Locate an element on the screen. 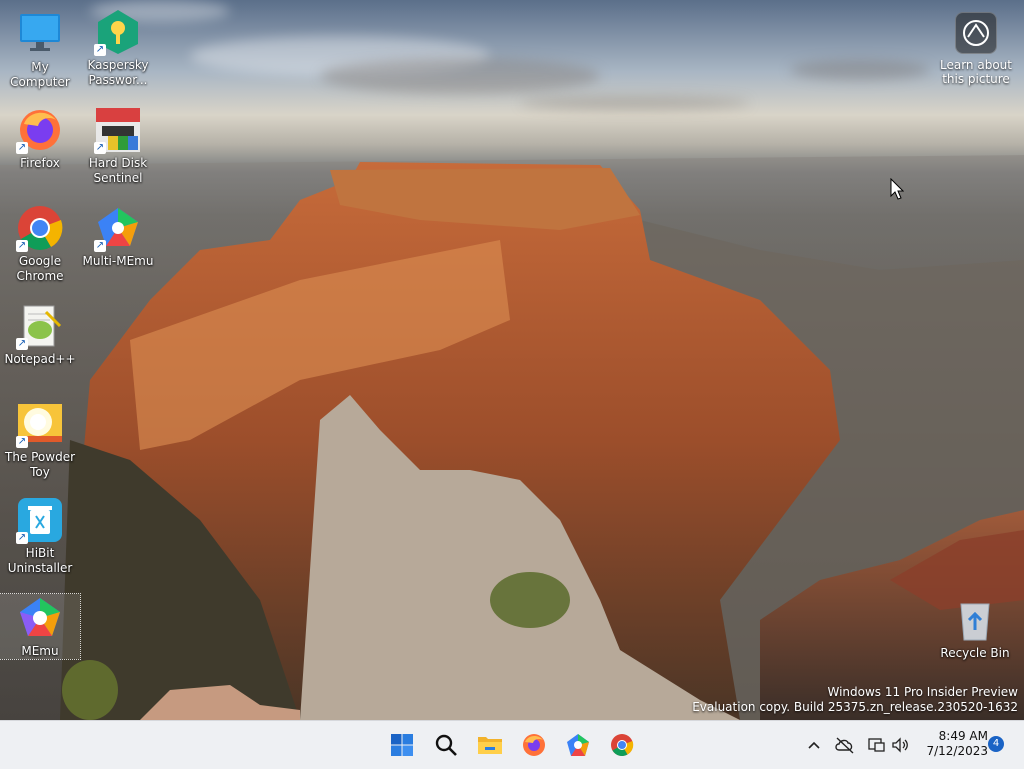  desktop-icon-my-computer: My Computer is located at coordinates (40, 50).